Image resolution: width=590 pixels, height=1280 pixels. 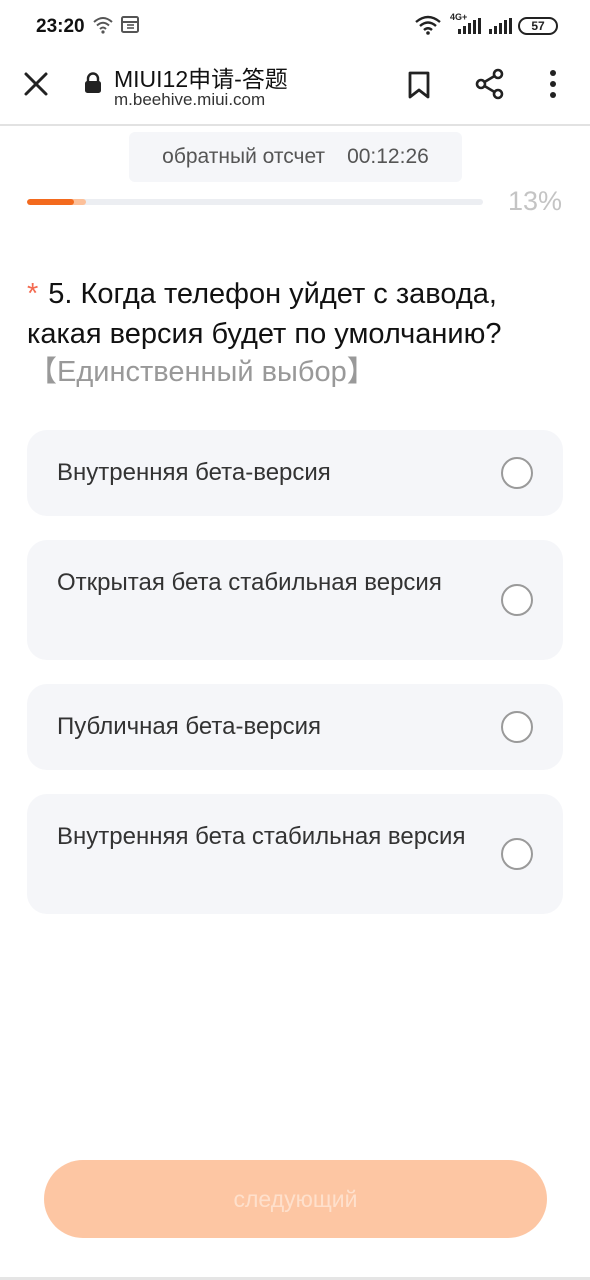 I want to click on next-button: следующий, so click(x=295, y=1199).